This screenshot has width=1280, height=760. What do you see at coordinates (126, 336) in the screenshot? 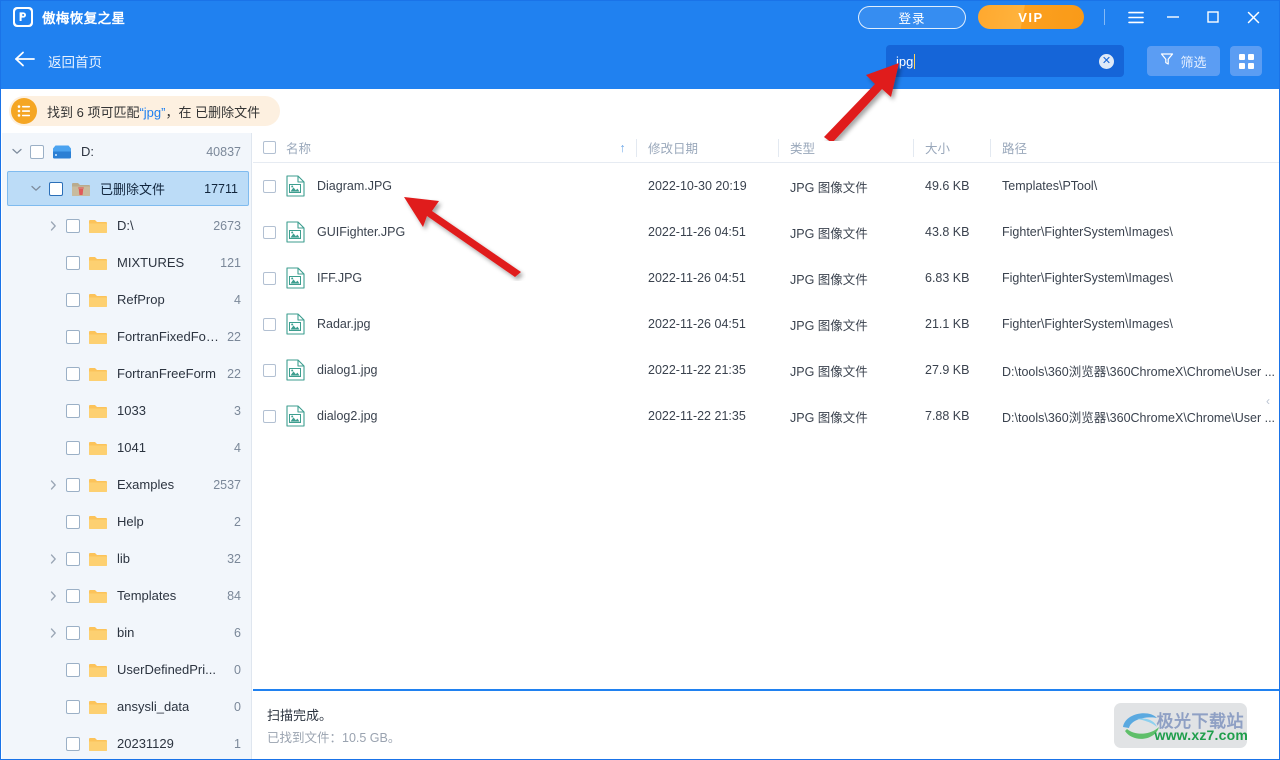
I see `tree-item-fortranfixedform: FortranFixedForm 22` at bounding box center [126, 336].